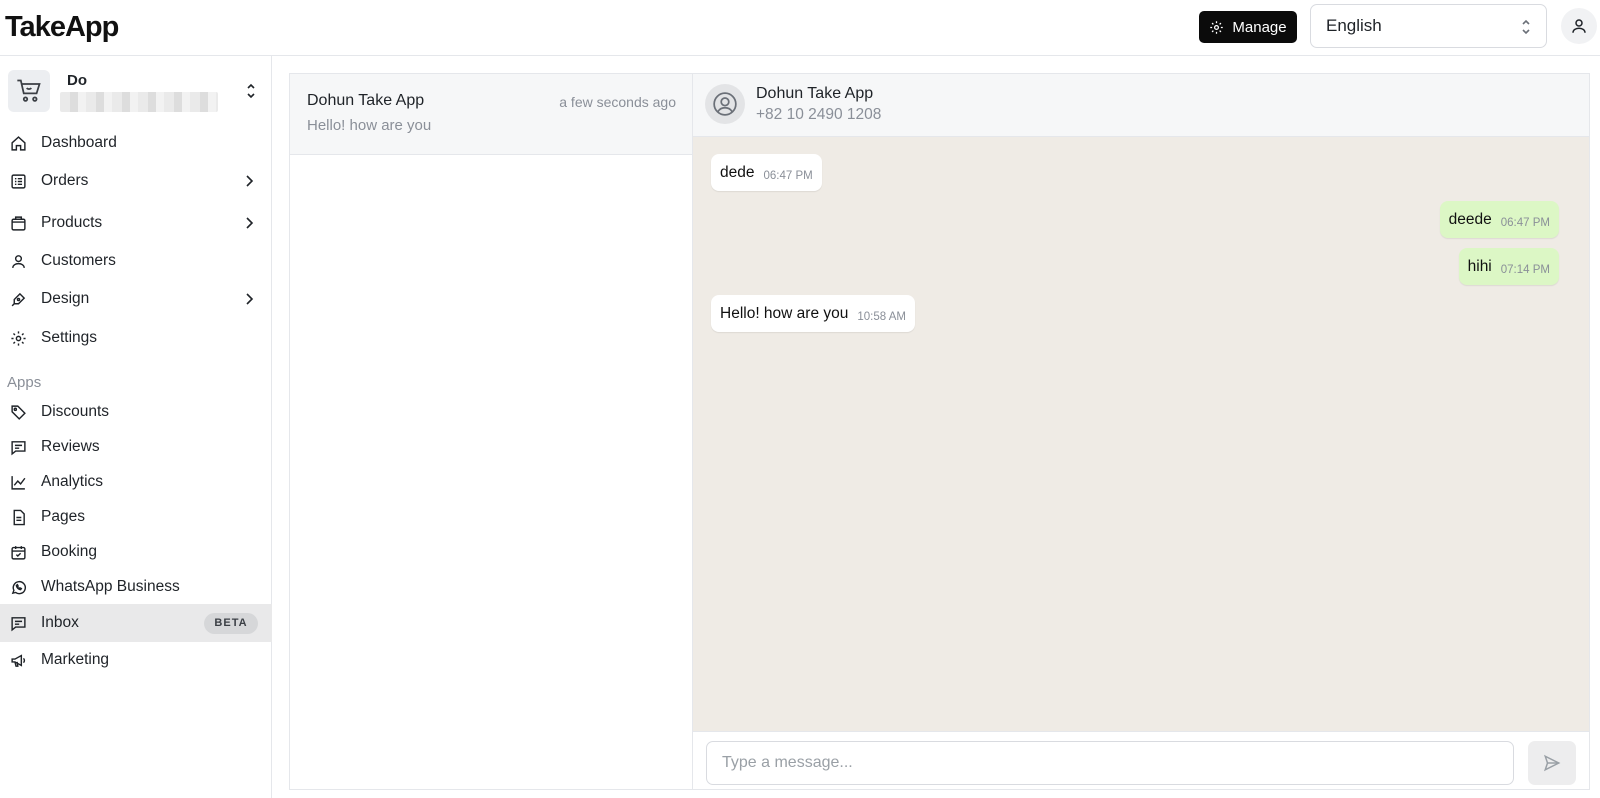 Image resolution: width=1600 pixels, height=798 pixels. Describe the element at coordinates (18, 261) in the screenshot. I see `customers-icon` at that location.